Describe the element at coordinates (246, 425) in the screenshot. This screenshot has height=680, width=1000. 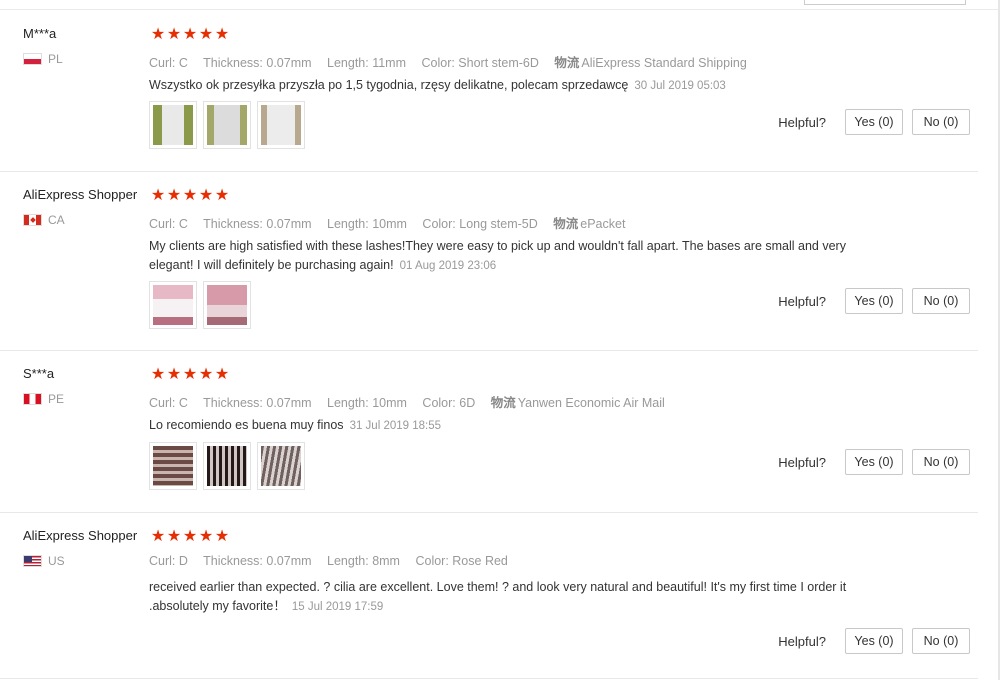
I see `comment-body: Lo recomiendo es buena muy finos` at that location.